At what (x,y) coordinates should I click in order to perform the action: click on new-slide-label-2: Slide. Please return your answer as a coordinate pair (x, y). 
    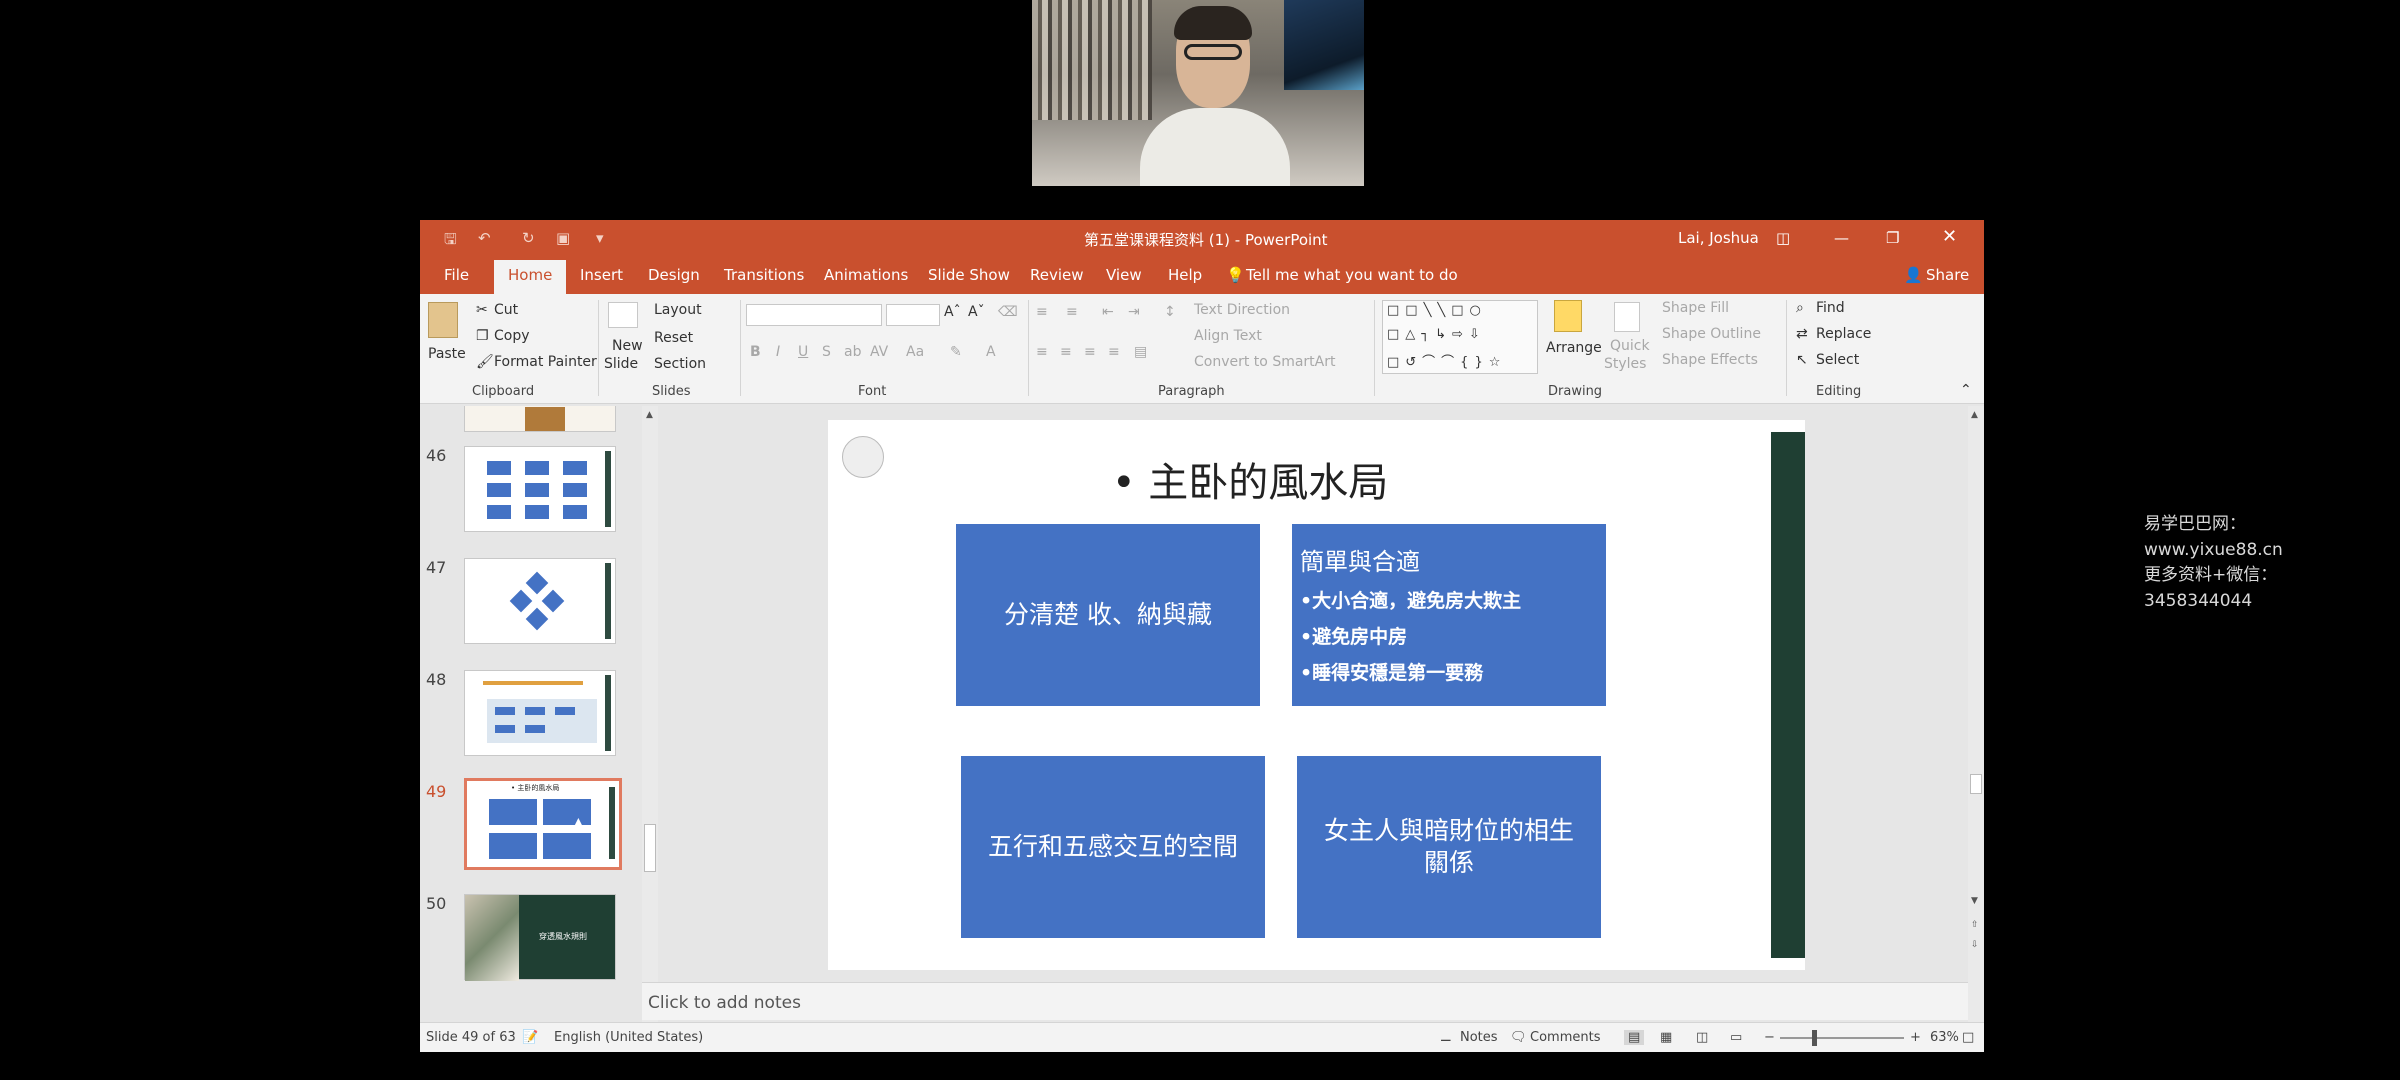
    Looking at the image, I should click on (621, 364).